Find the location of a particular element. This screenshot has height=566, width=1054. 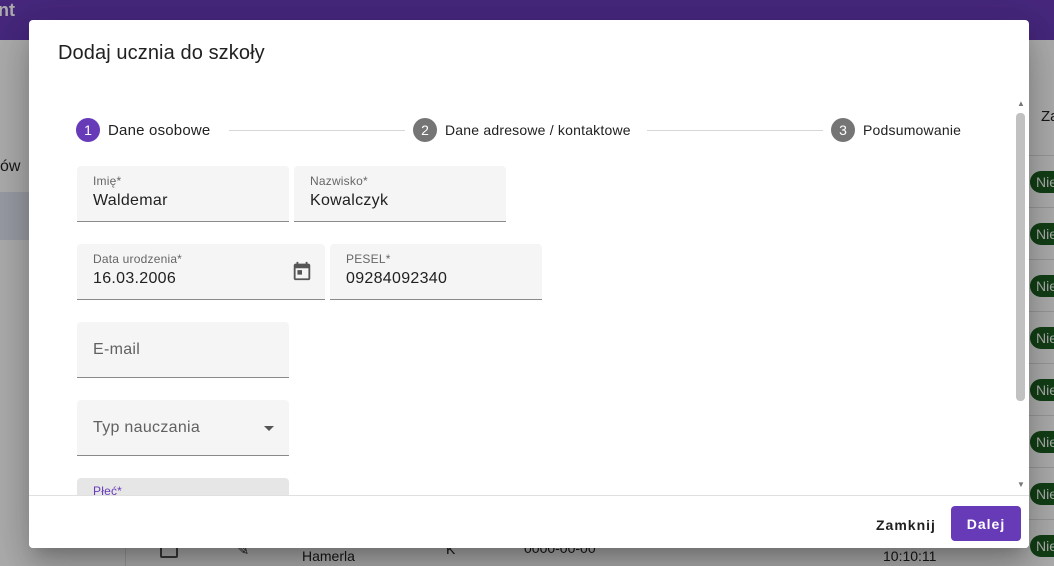

step-label: Dane adresowe / kontaktowe is located at coordinates (538, 130).